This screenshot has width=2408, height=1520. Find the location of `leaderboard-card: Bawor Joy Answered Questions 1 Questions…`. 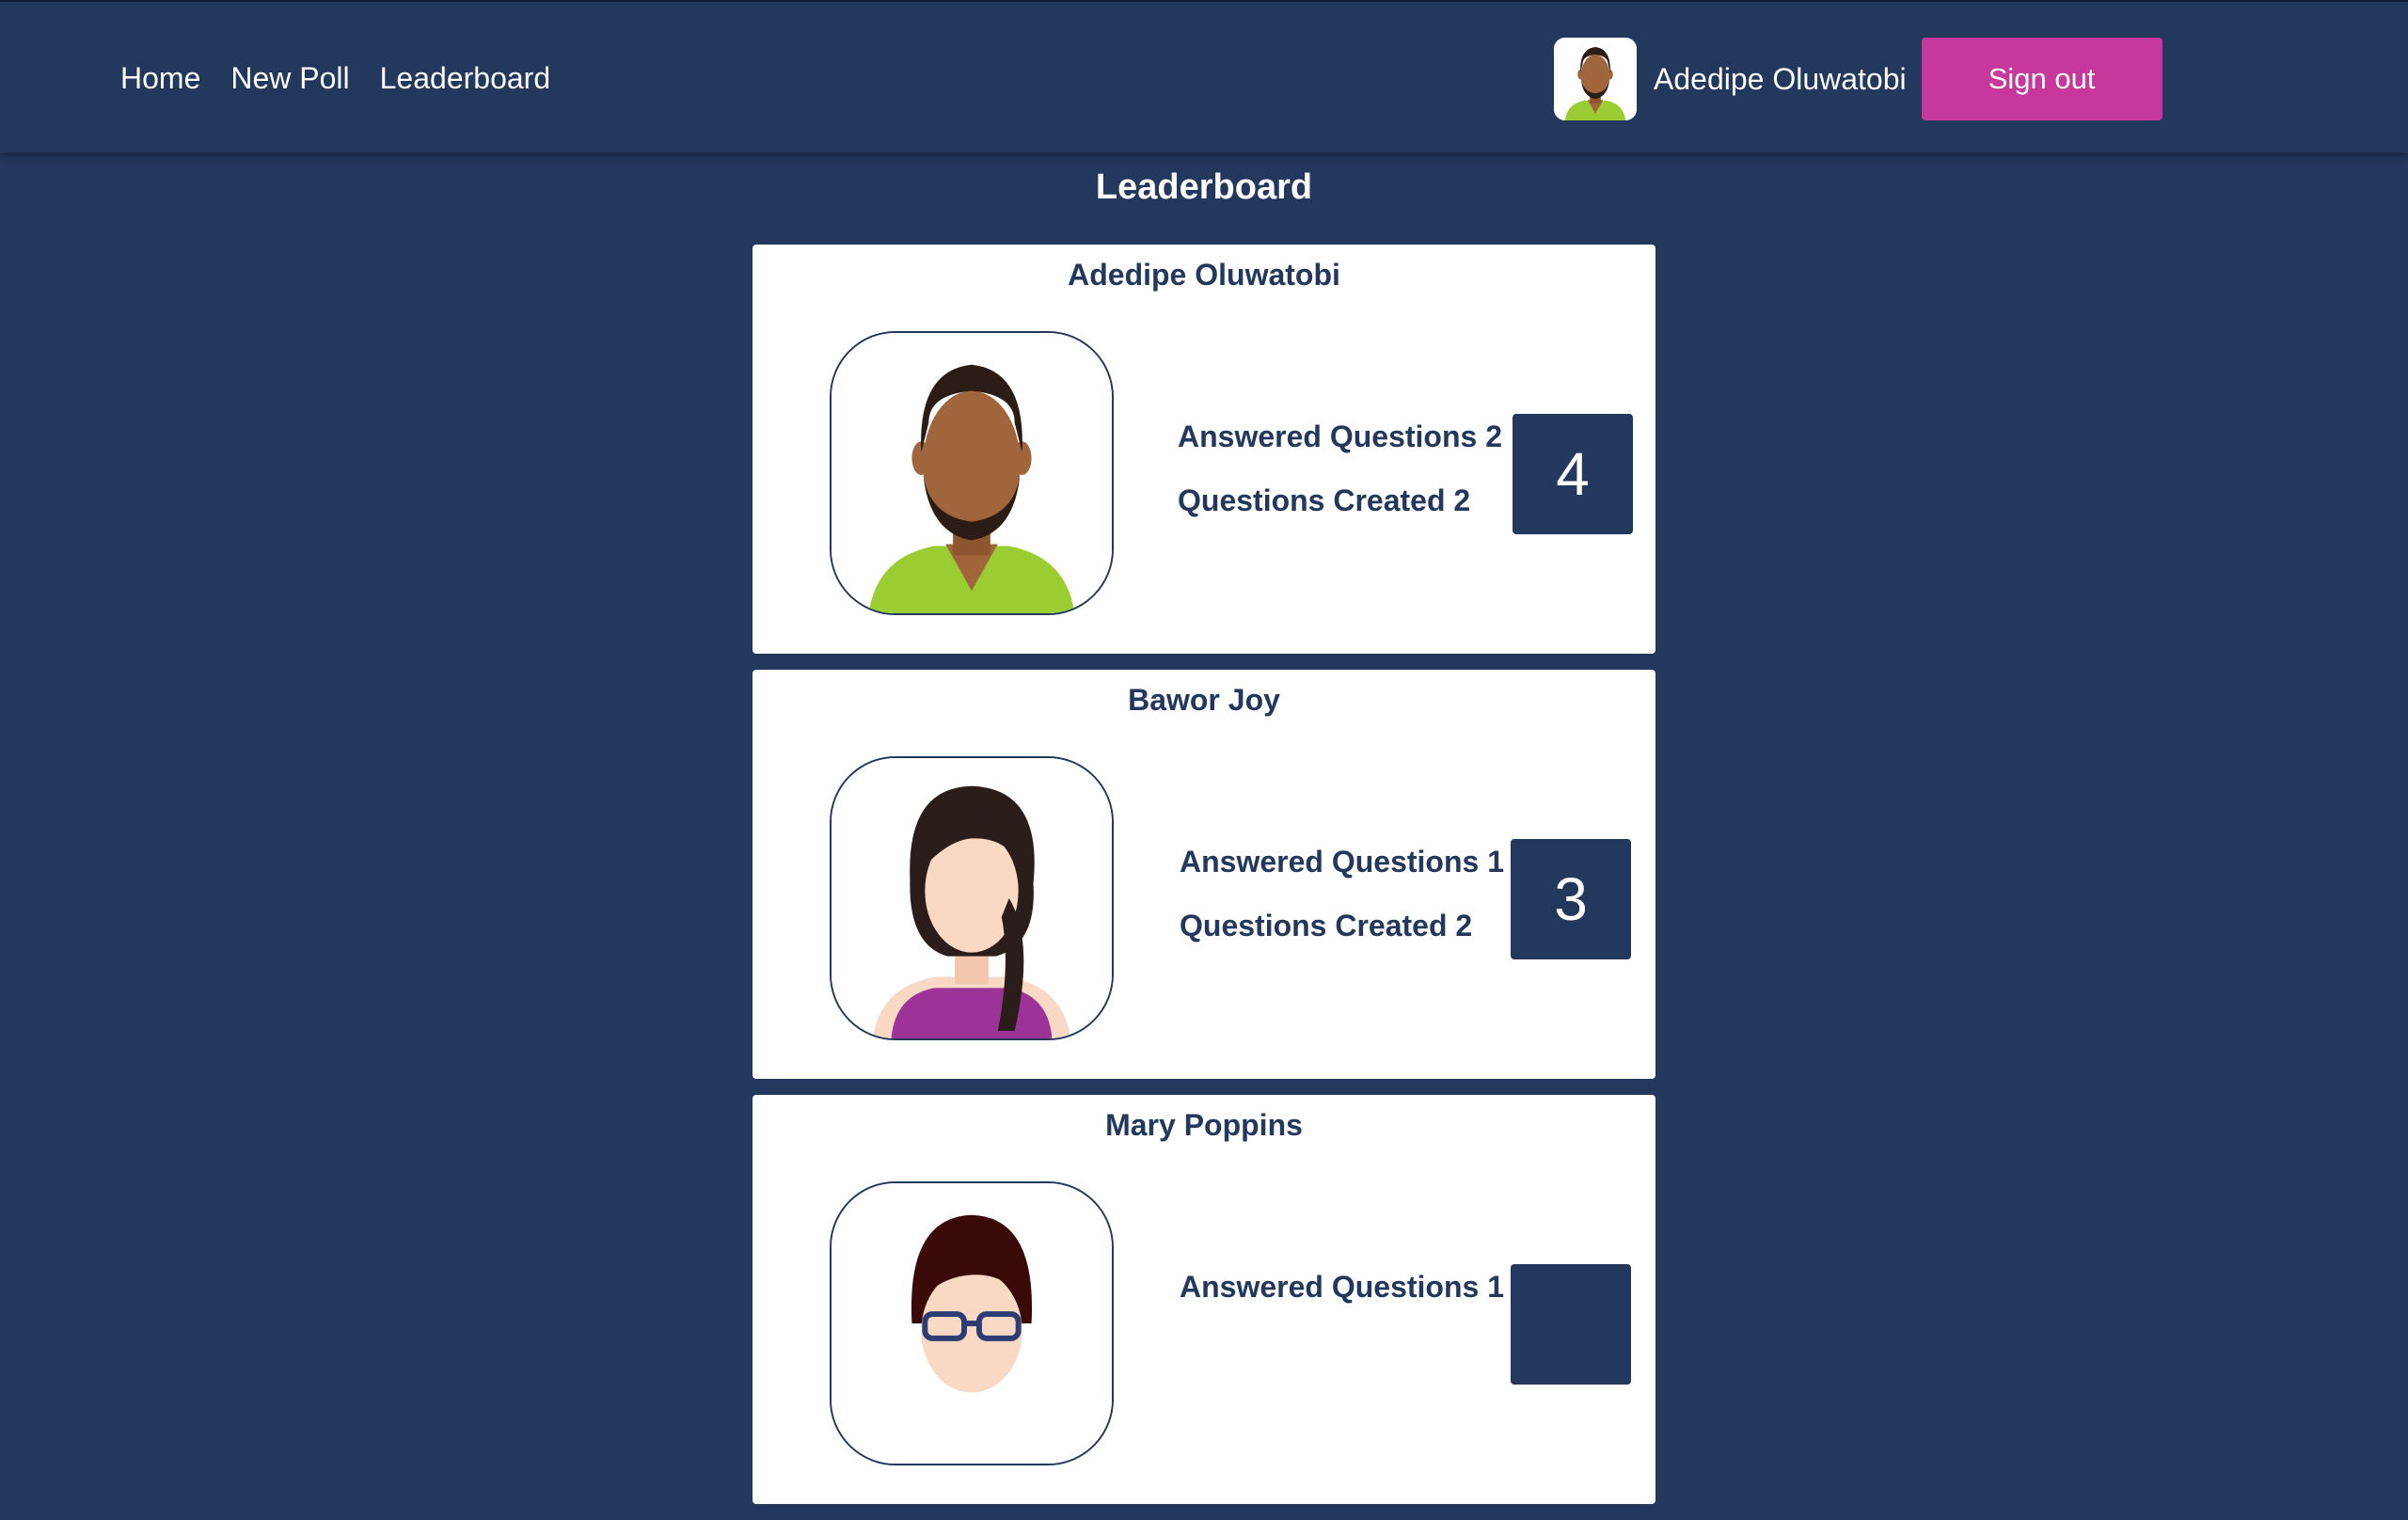

leaderboard-card: Bawor Joy Answered Questions 1 Questions… is located at coordinates (1204, 874).